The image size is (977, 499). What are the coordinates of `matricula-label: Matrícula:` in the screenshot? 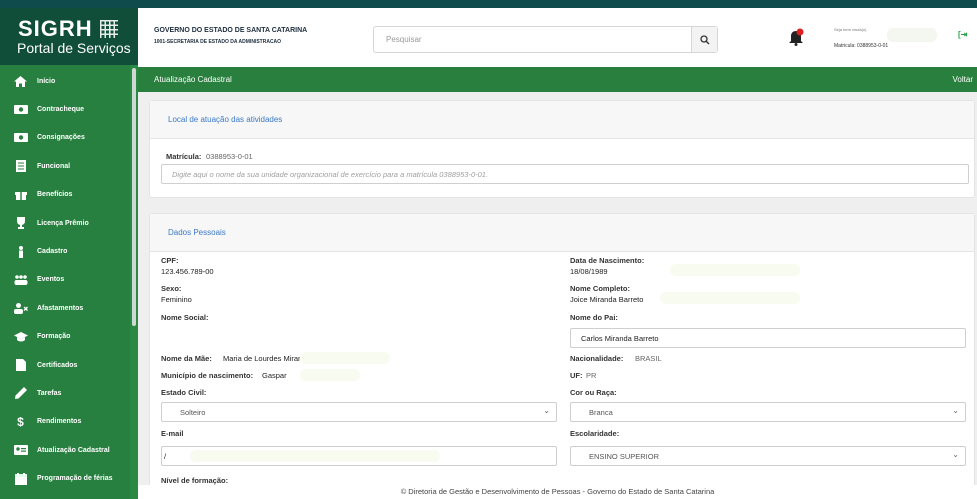 It's located at (184, 156).